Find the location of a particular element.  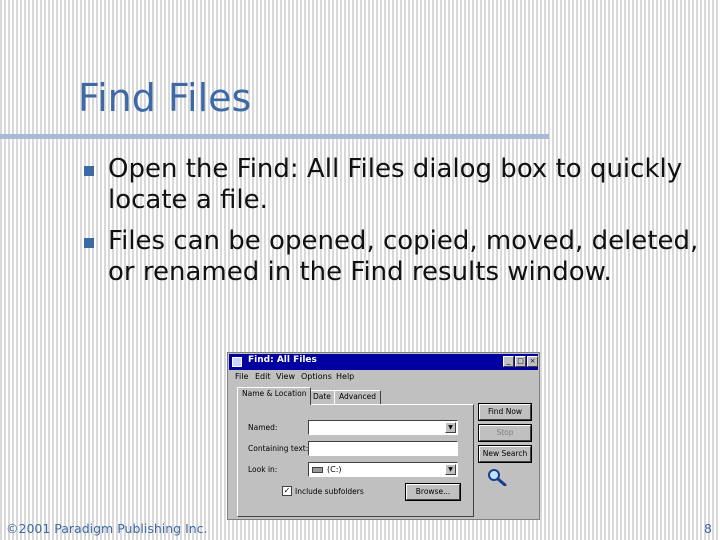

dialog-menubar: File Edit View Options Help is located at coordinates (383, 378).